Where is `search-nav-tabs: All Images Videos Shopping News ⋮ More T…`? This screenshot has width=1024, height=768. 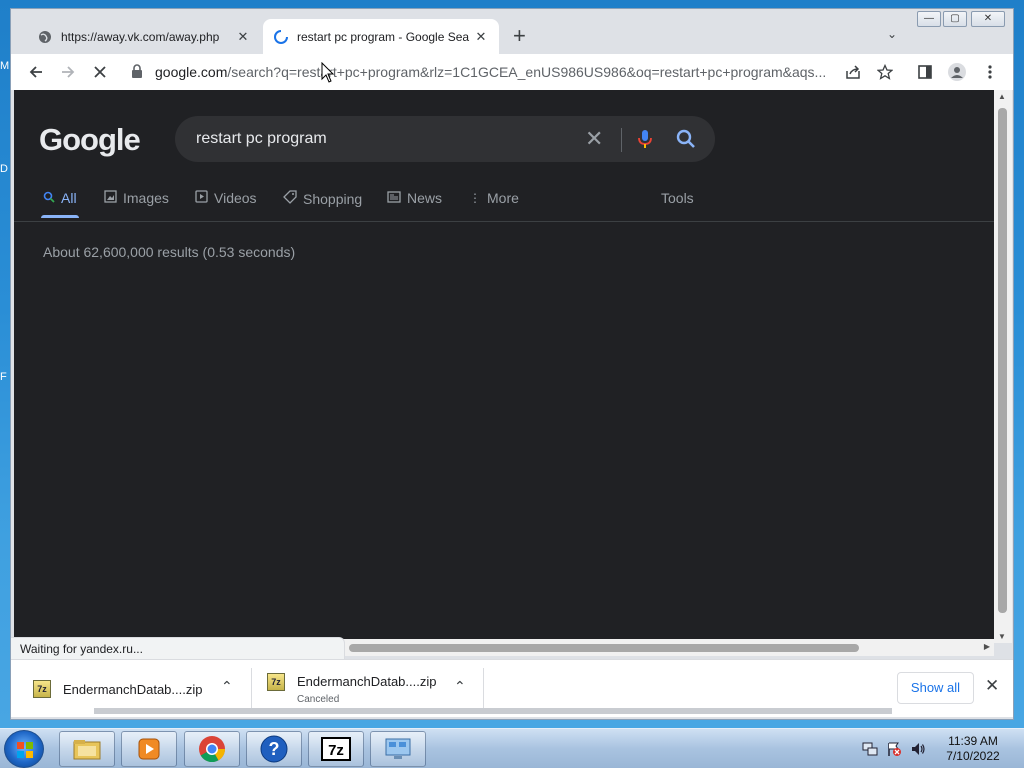
search-nav-tabs: All Images Videos Shopping News ⋮ More T… is located at coordinates (504, 204).